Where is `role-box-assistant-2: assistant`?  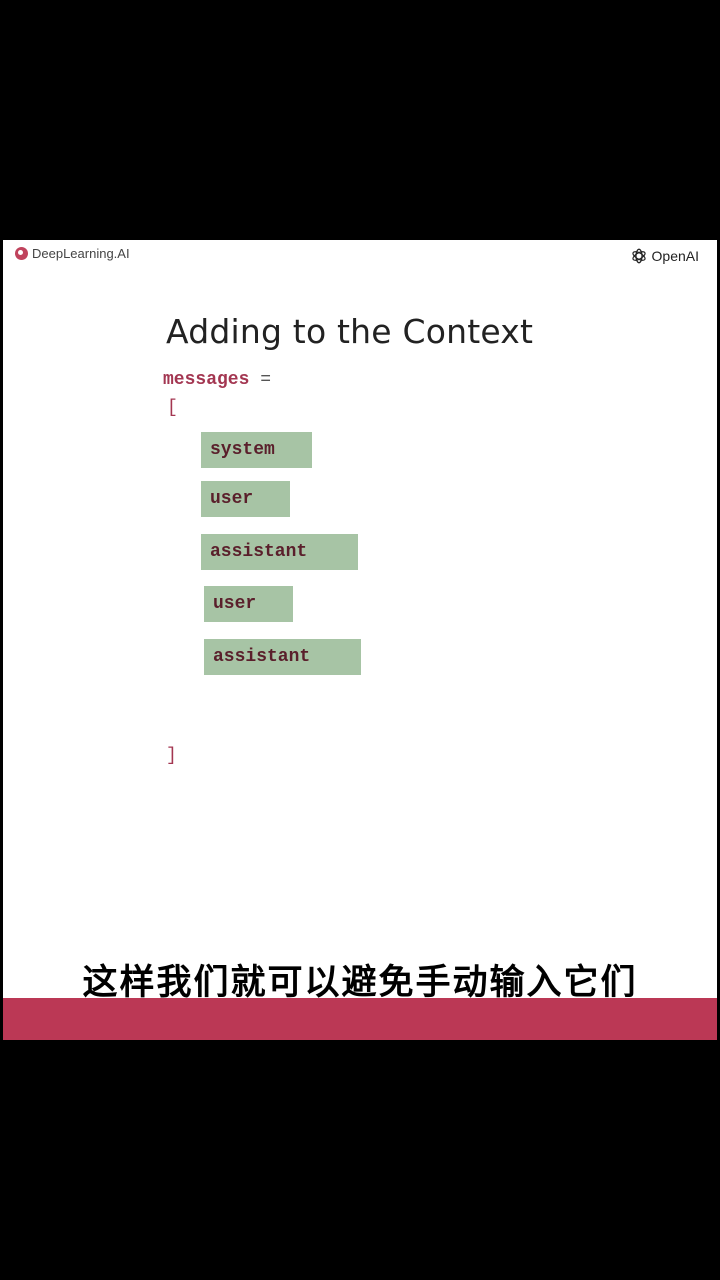 role-box-assistant-2: assistant is located at coordinates (282, 657).